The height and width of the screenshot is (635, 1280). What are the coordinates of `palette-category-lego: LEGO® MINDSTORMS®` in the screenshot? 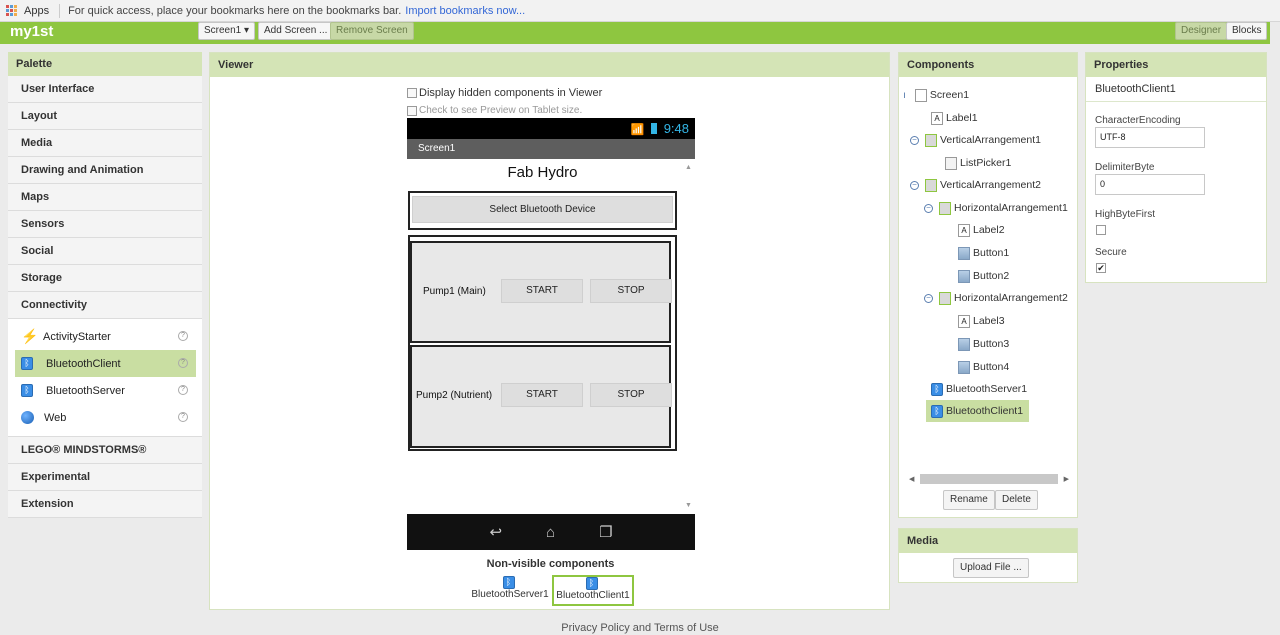 It's located at (105, 450).